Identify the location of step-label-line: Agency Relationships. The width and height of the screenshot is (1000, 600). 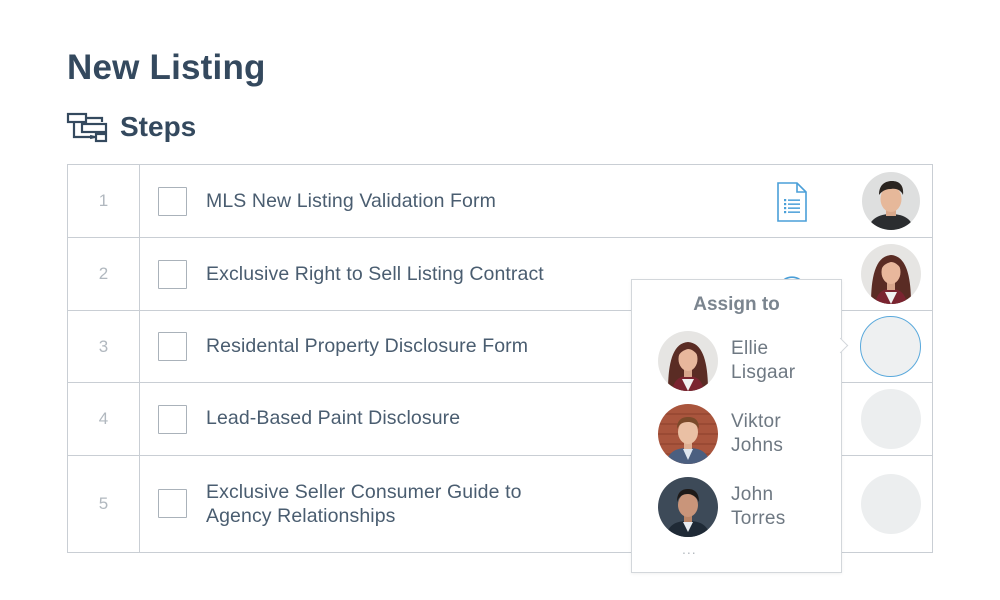
(301, 516).